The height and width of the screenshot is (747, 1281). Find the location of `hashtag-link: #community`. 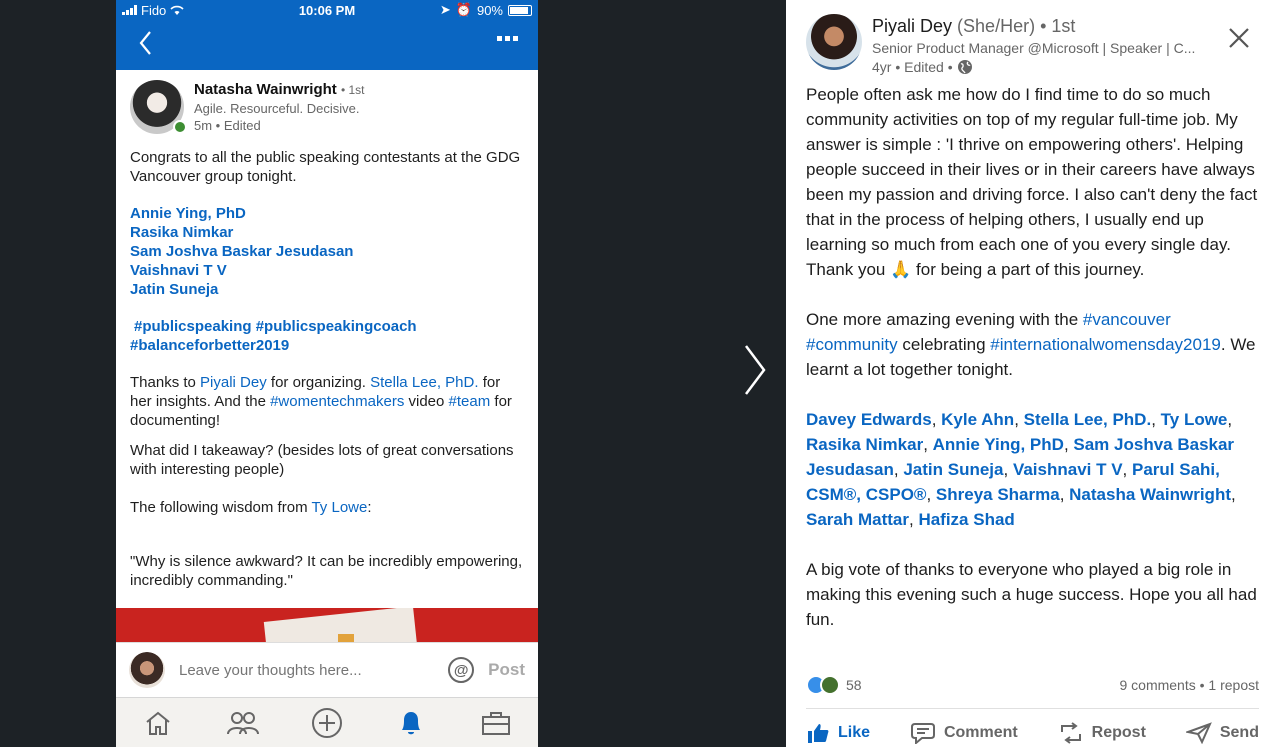

hashtag-link: #community is located at coordinates (852, 344).